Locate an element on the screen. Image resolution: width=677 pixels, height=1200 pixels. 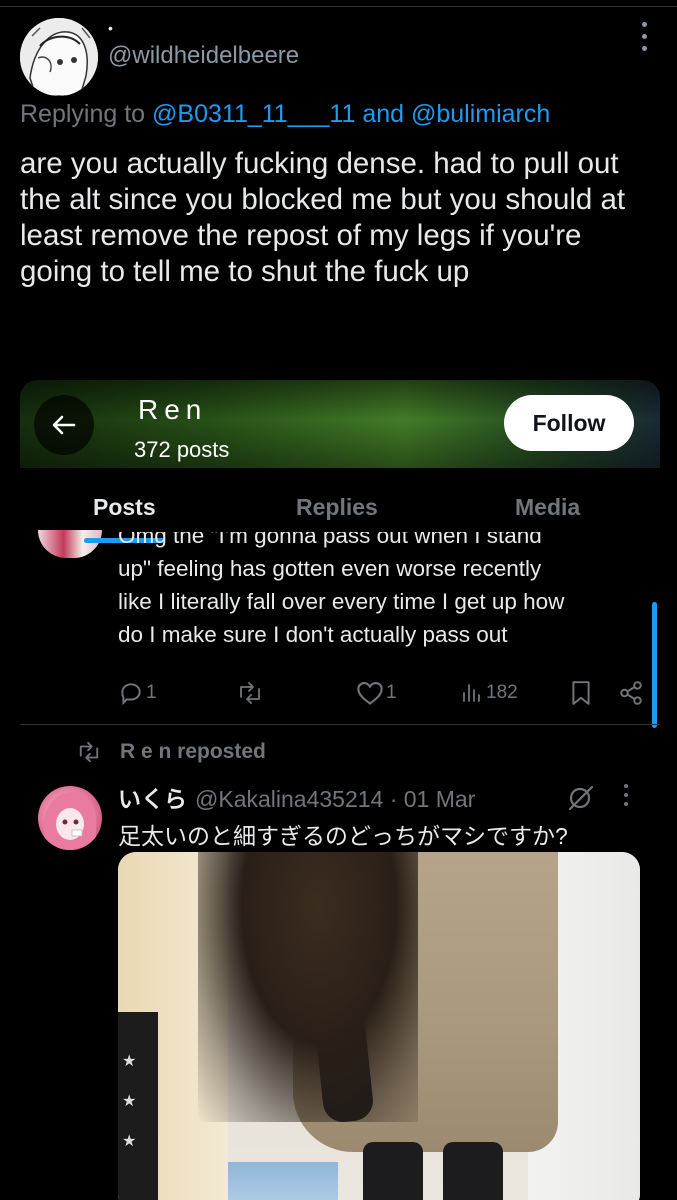
reposted-label: R e n reposted is located at coordinates (193, 752).